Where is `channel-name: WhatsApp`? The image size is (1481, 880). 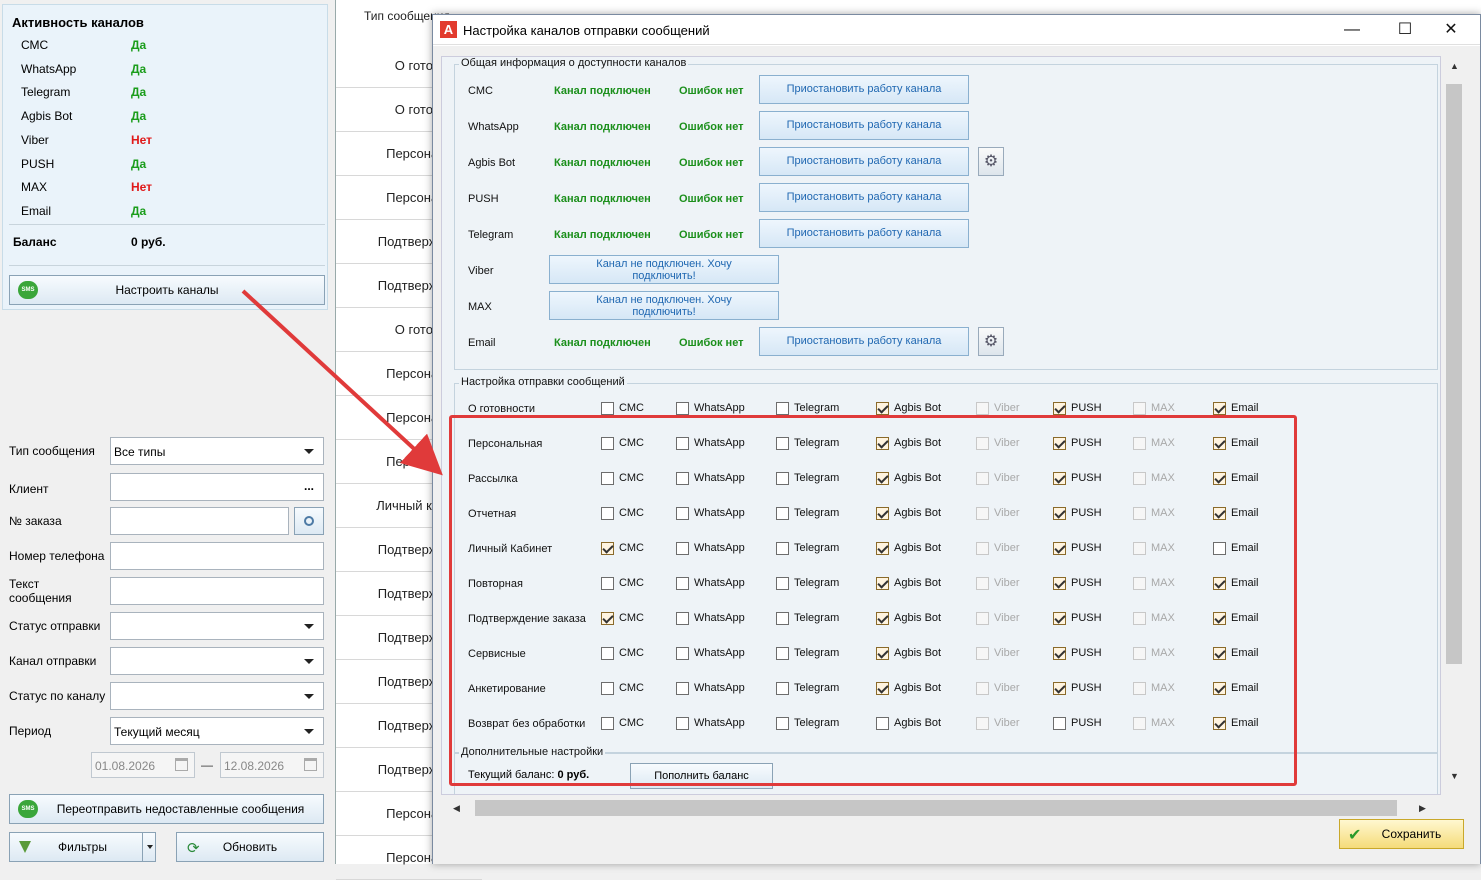 channel-name: WhatsApp is located at coordinates (49, 68).